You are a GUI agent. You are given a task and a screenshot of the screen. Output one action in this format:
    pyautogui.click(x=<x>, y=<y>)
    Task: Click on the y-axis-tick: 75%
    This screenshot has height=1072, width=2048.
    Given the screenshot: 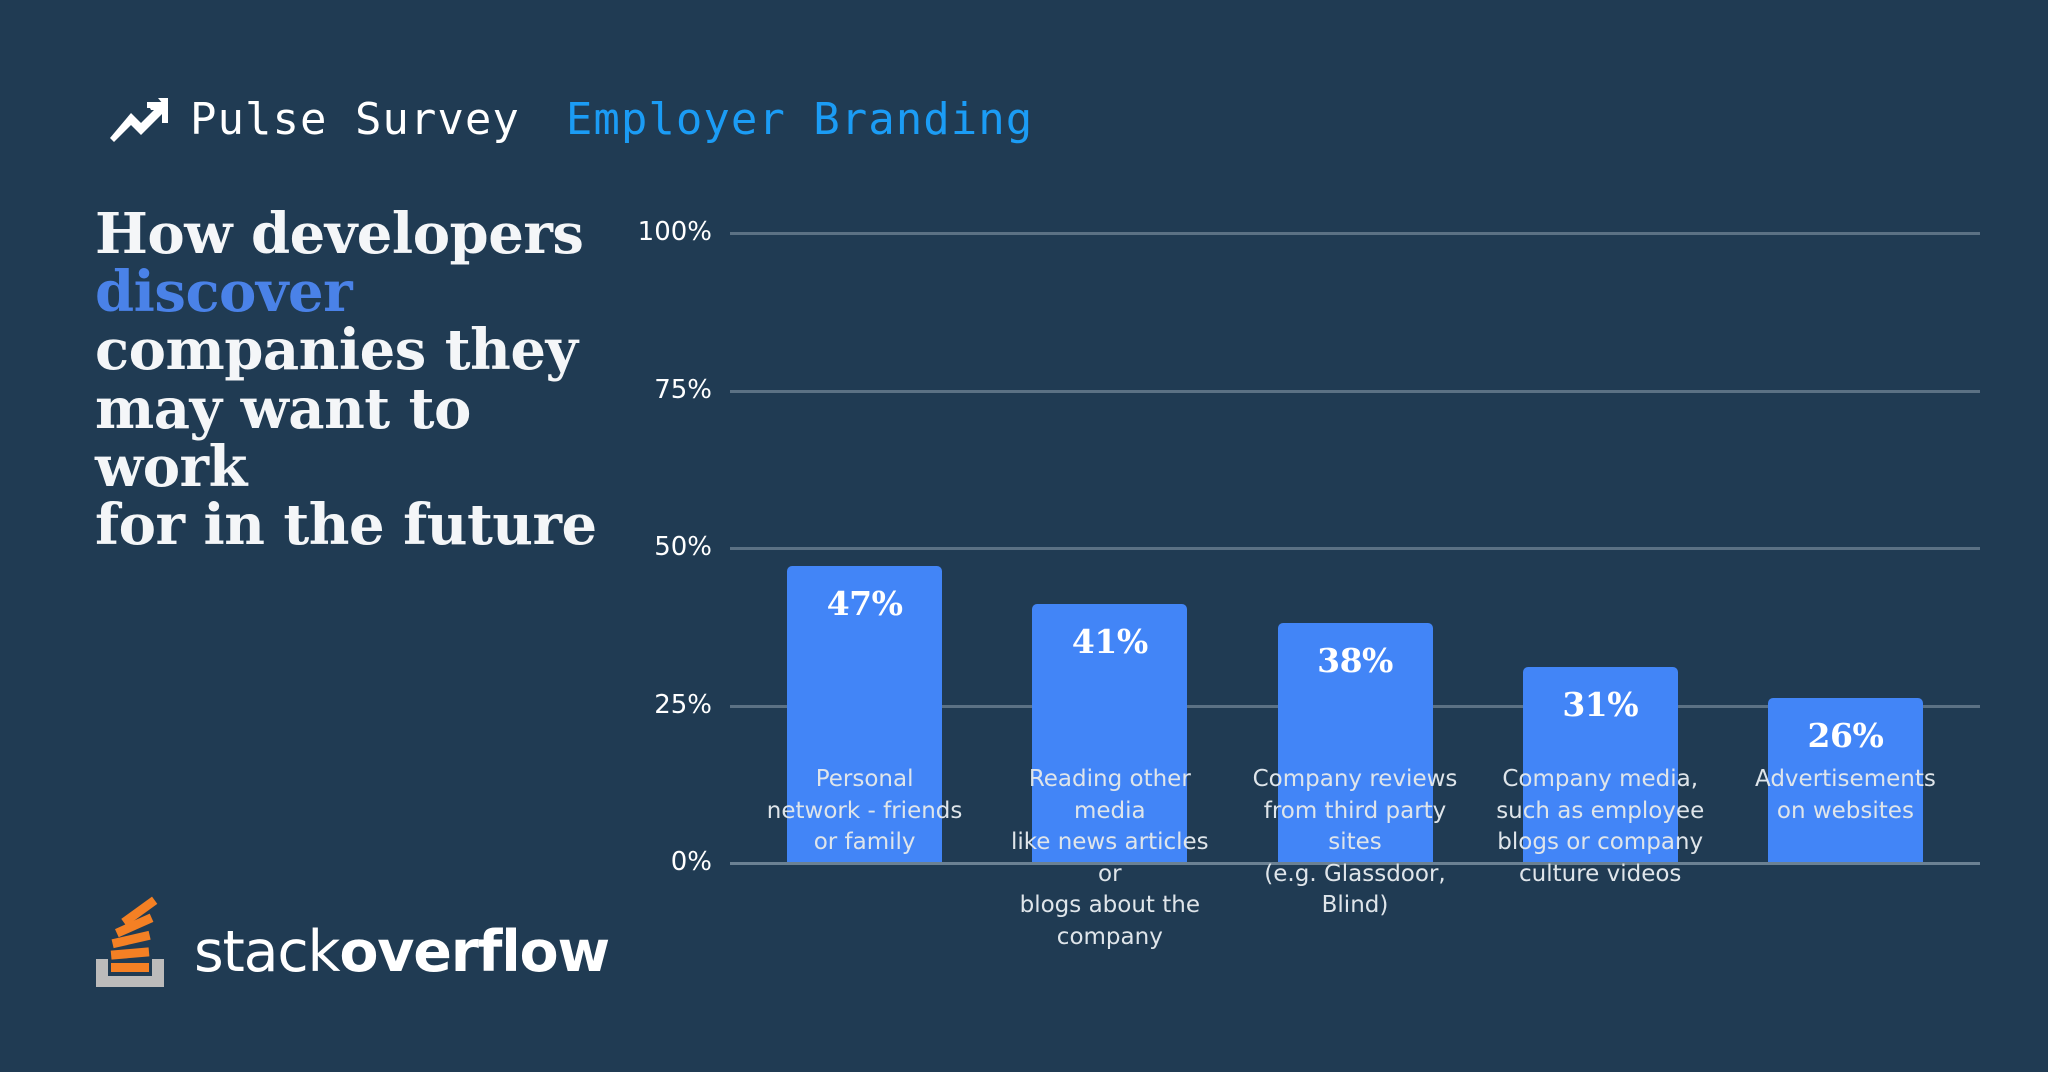 What is the action you would take?
    pyautogui.click(x=683, y=389)
    